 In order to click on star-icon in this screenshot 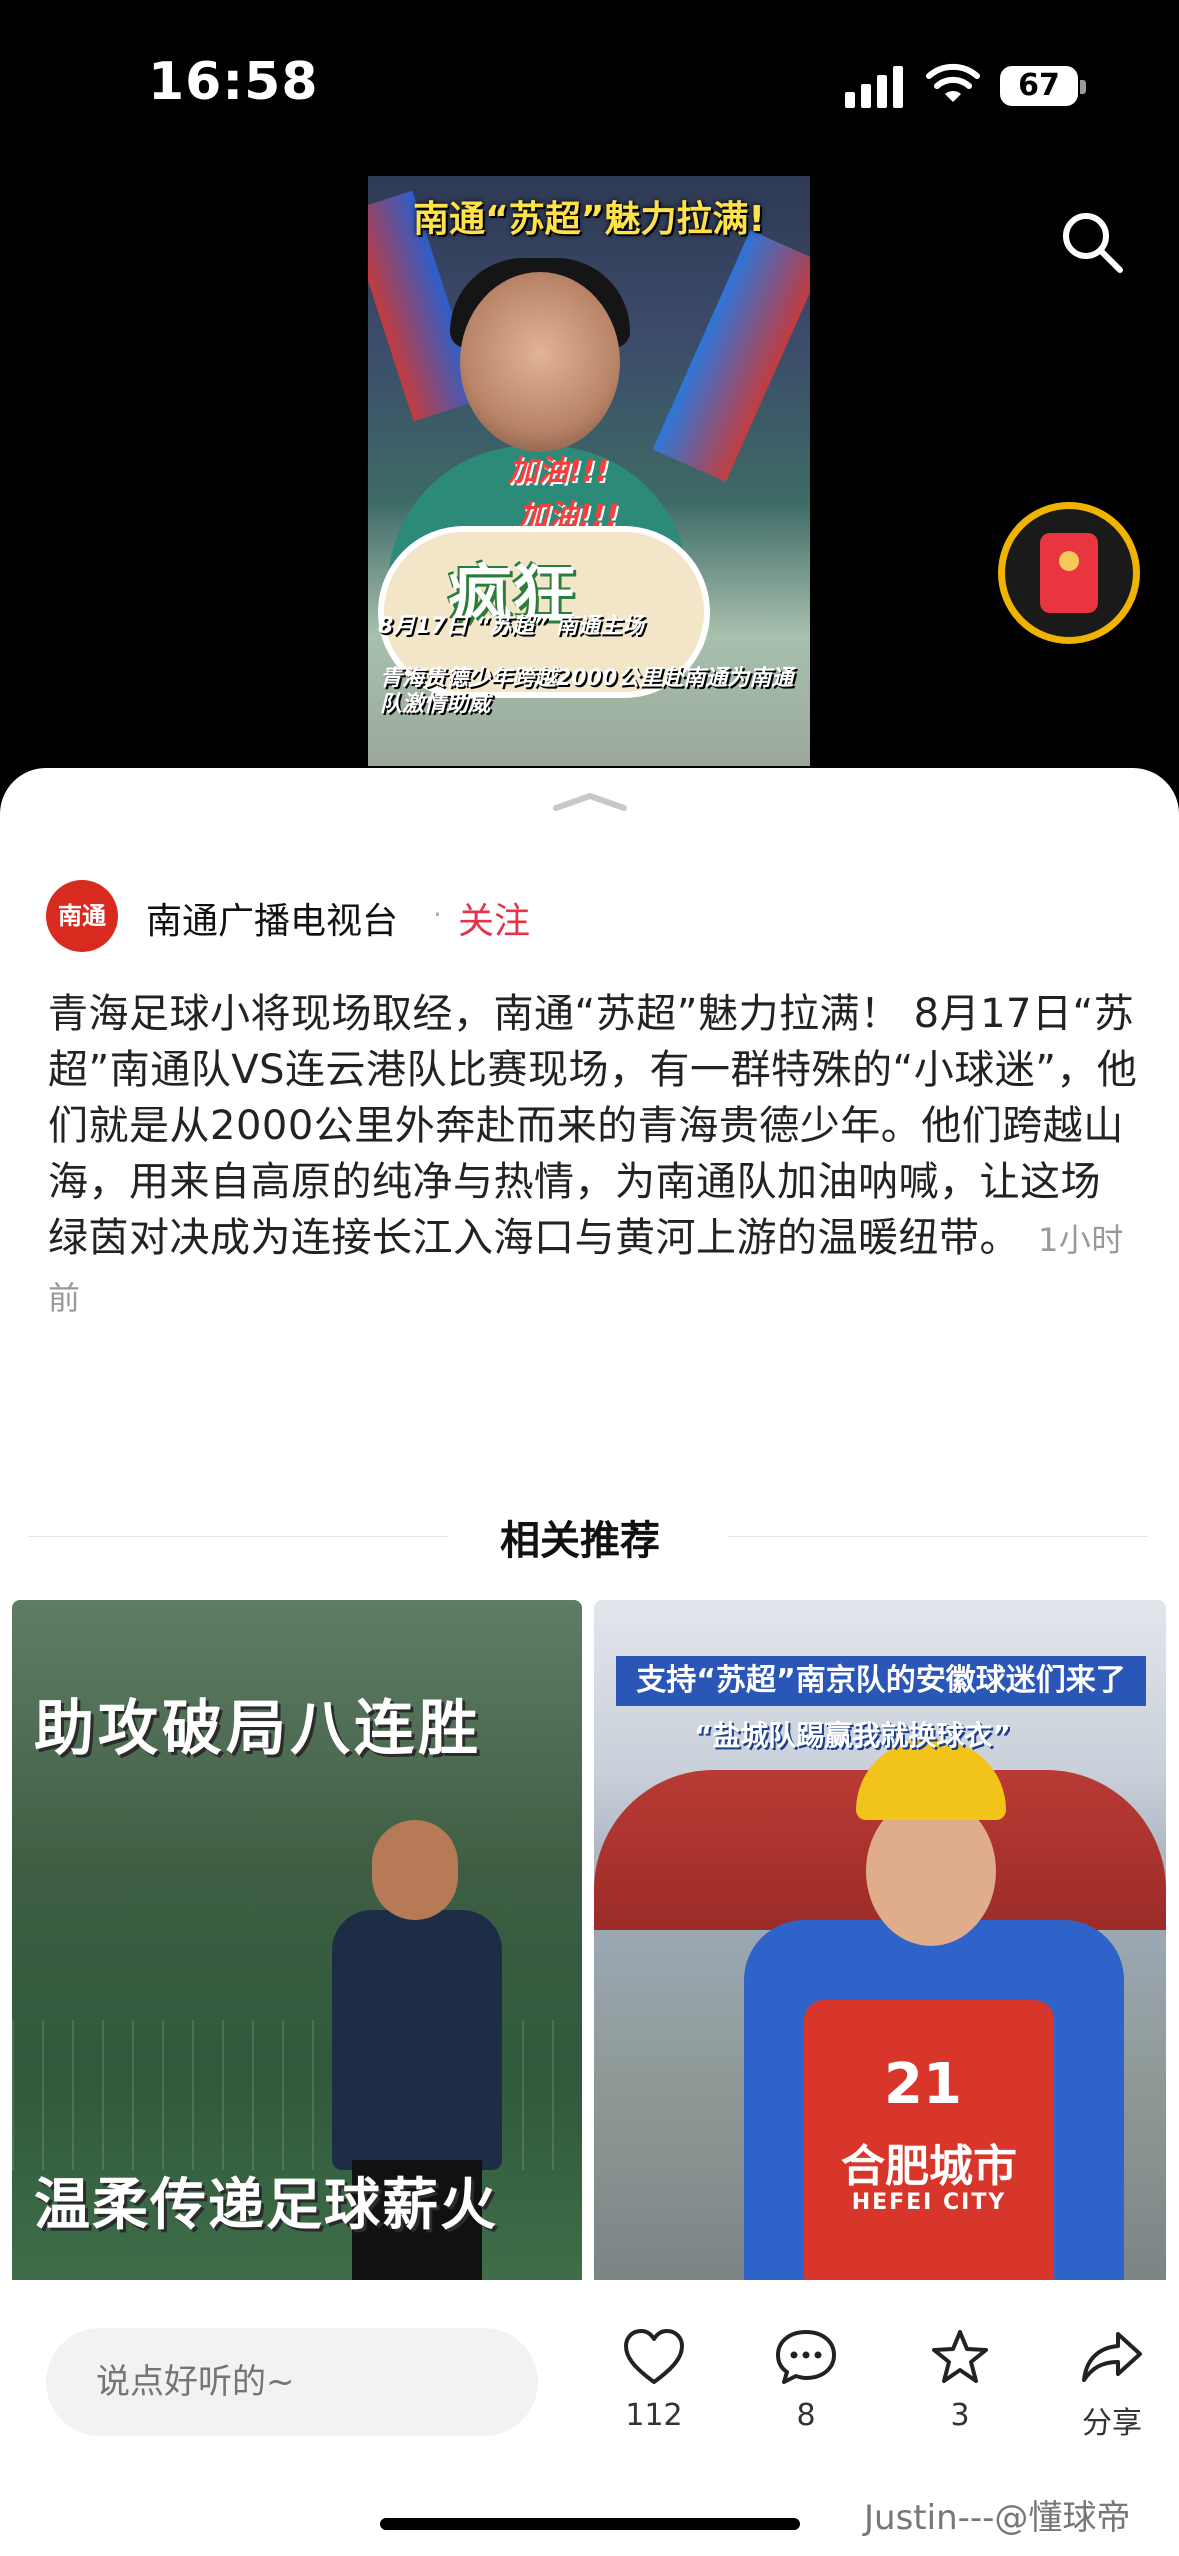, I will do `click(960, 2356)`.